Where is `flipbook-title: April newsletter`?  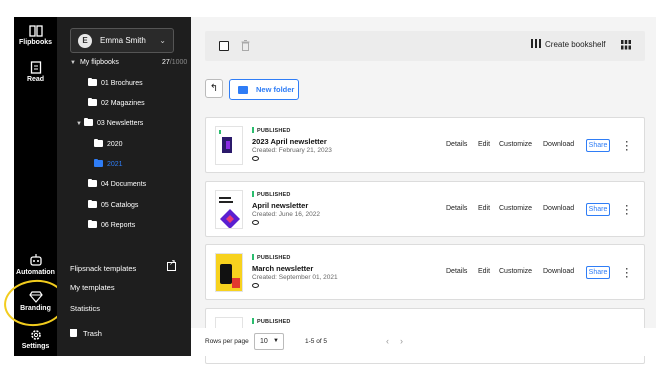 flipbook-title: April newsletter is located at coordinates (280, 205).